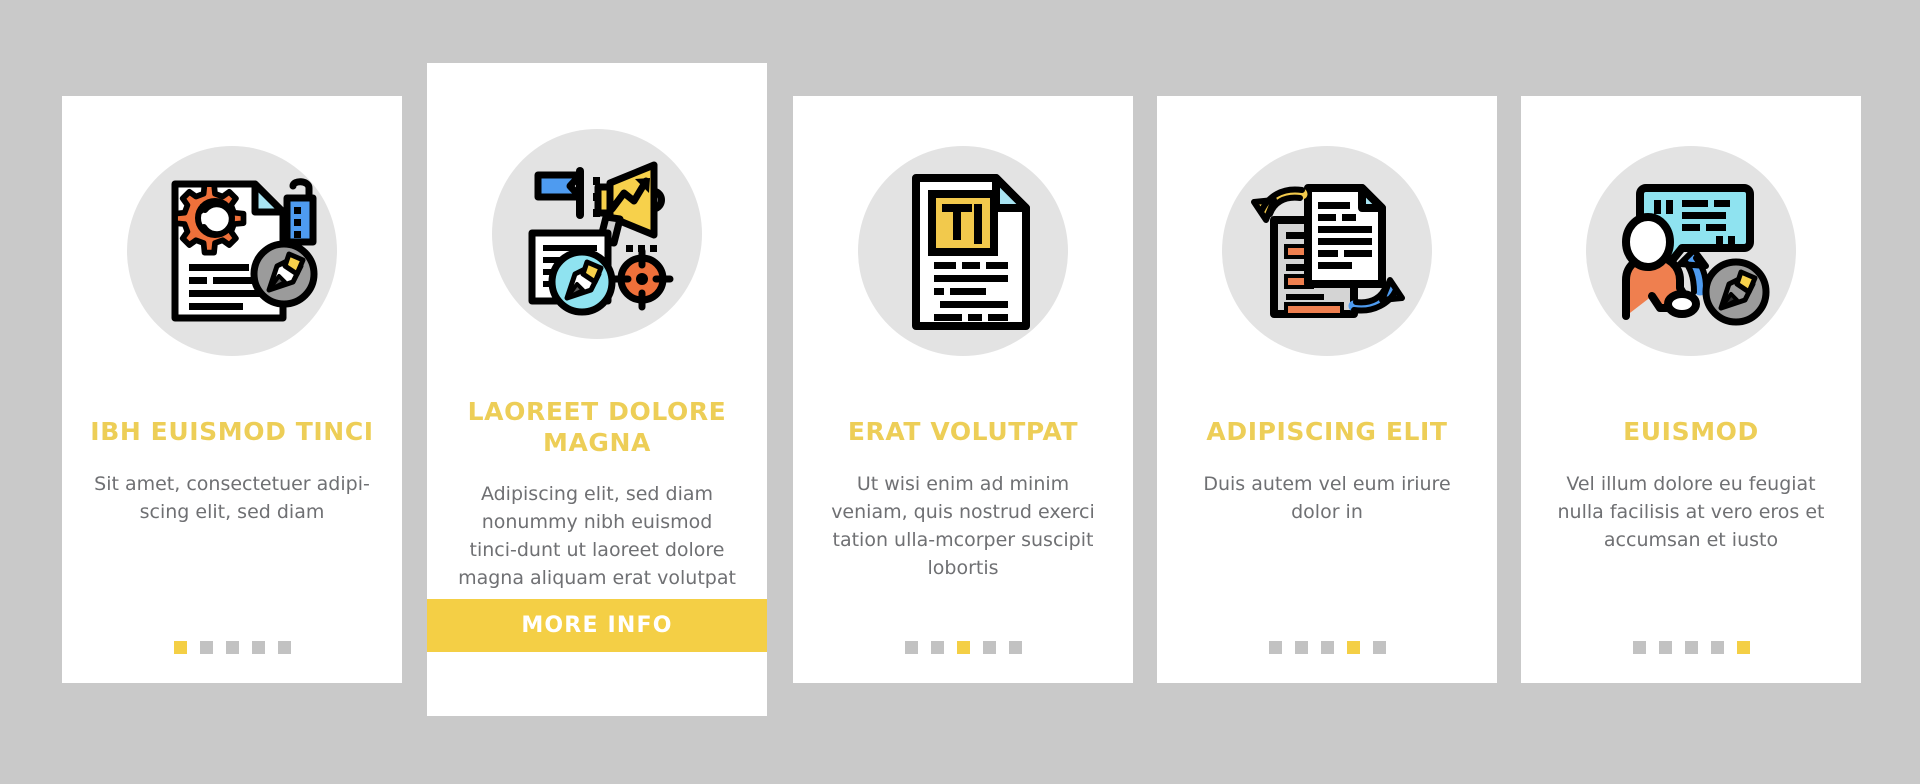 Image resolution: width=1920 pixels, height=784 pixels. I want to click on megaphone-flag-target-document-icon, so click(601, 238).